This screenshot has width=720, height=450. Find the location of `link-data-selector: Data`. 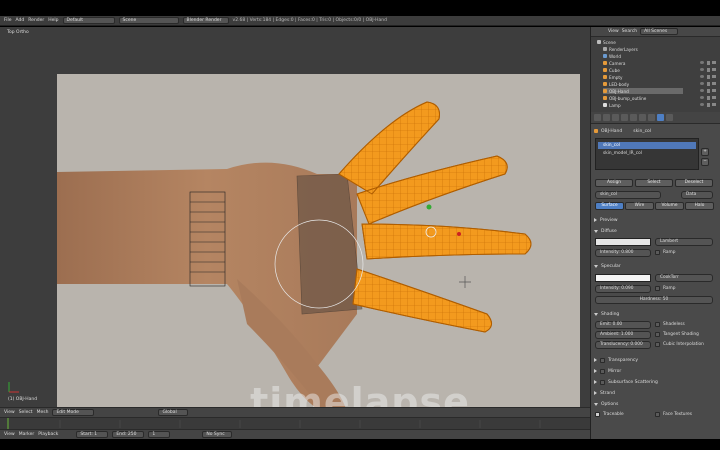

link-data-selector: Data is located at coordinates (697, 195).